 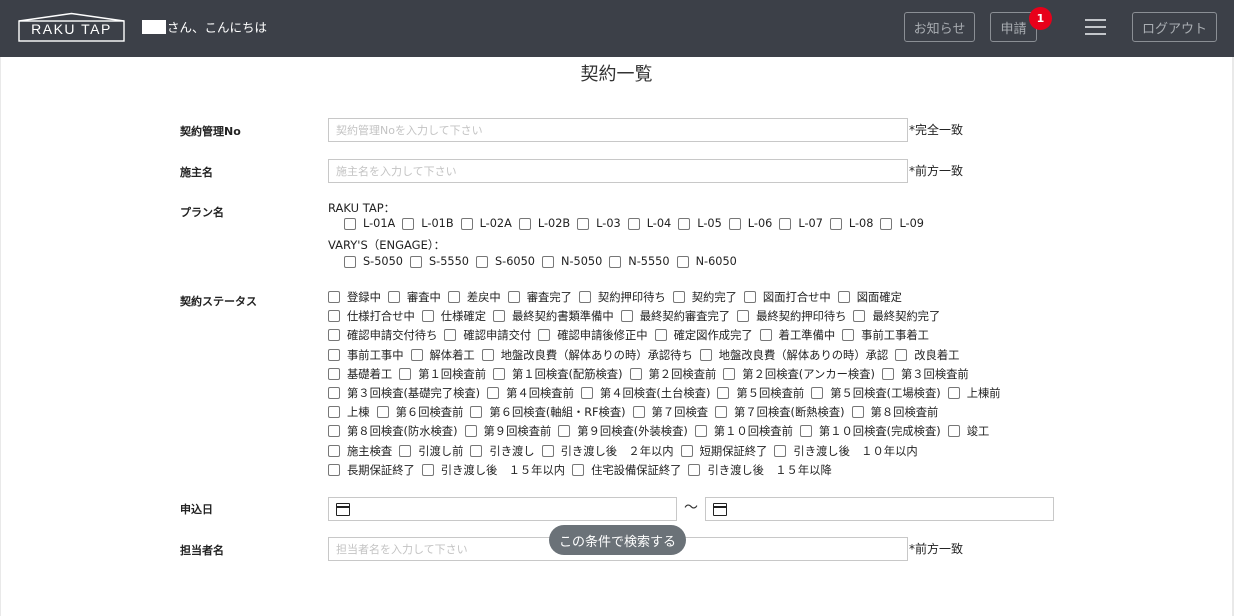 What do you see at coordinates (675, 316) in the screenshot?
I see `status-option-checkbox: 最終契約審査完了` at bounding box center [675, 316].